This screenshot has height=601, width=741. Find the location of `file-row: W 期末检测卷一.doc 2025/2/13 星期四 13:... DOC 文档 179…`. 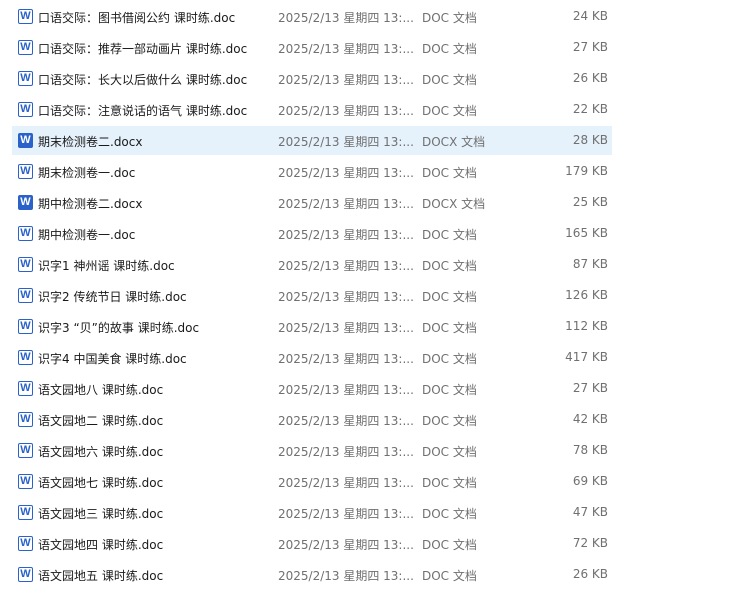

file-row: W 期末检测卷一.doc 2025/2/13 星期四 13:... DOC 文档 179… is located at coordinates (312, 171).